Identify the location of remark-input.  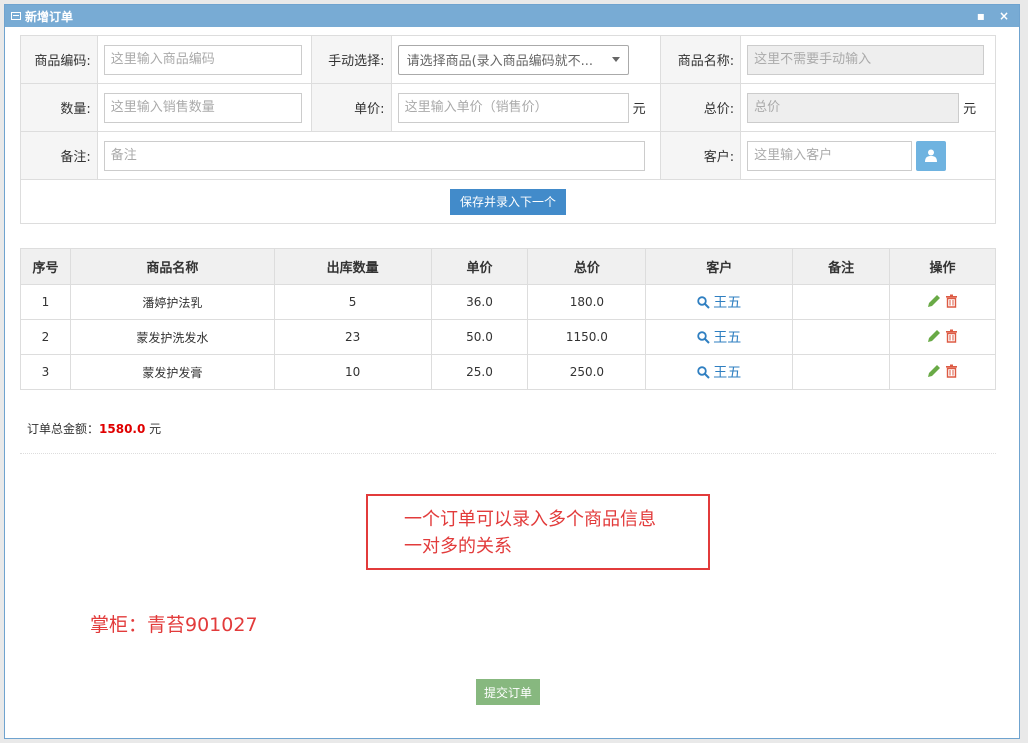
(374, 155).